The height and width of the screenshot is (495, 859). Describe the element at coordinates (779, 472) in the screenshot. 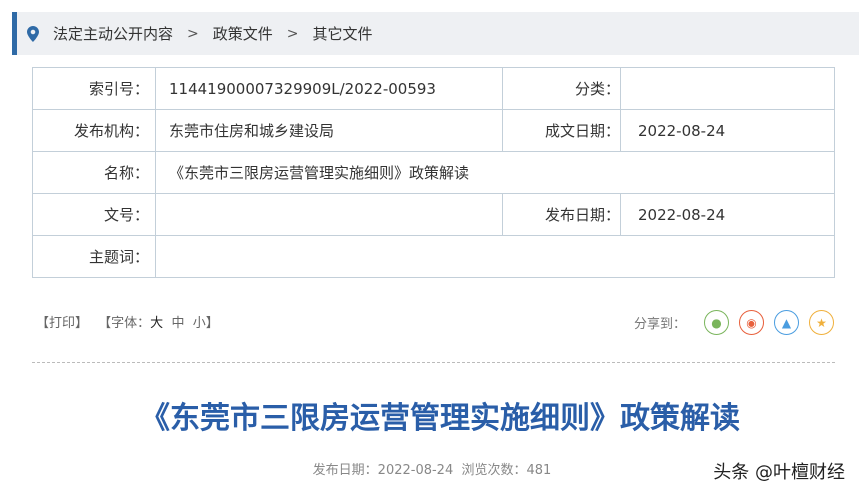

I see `watermark: 头条 @叶檀财经` at that location.